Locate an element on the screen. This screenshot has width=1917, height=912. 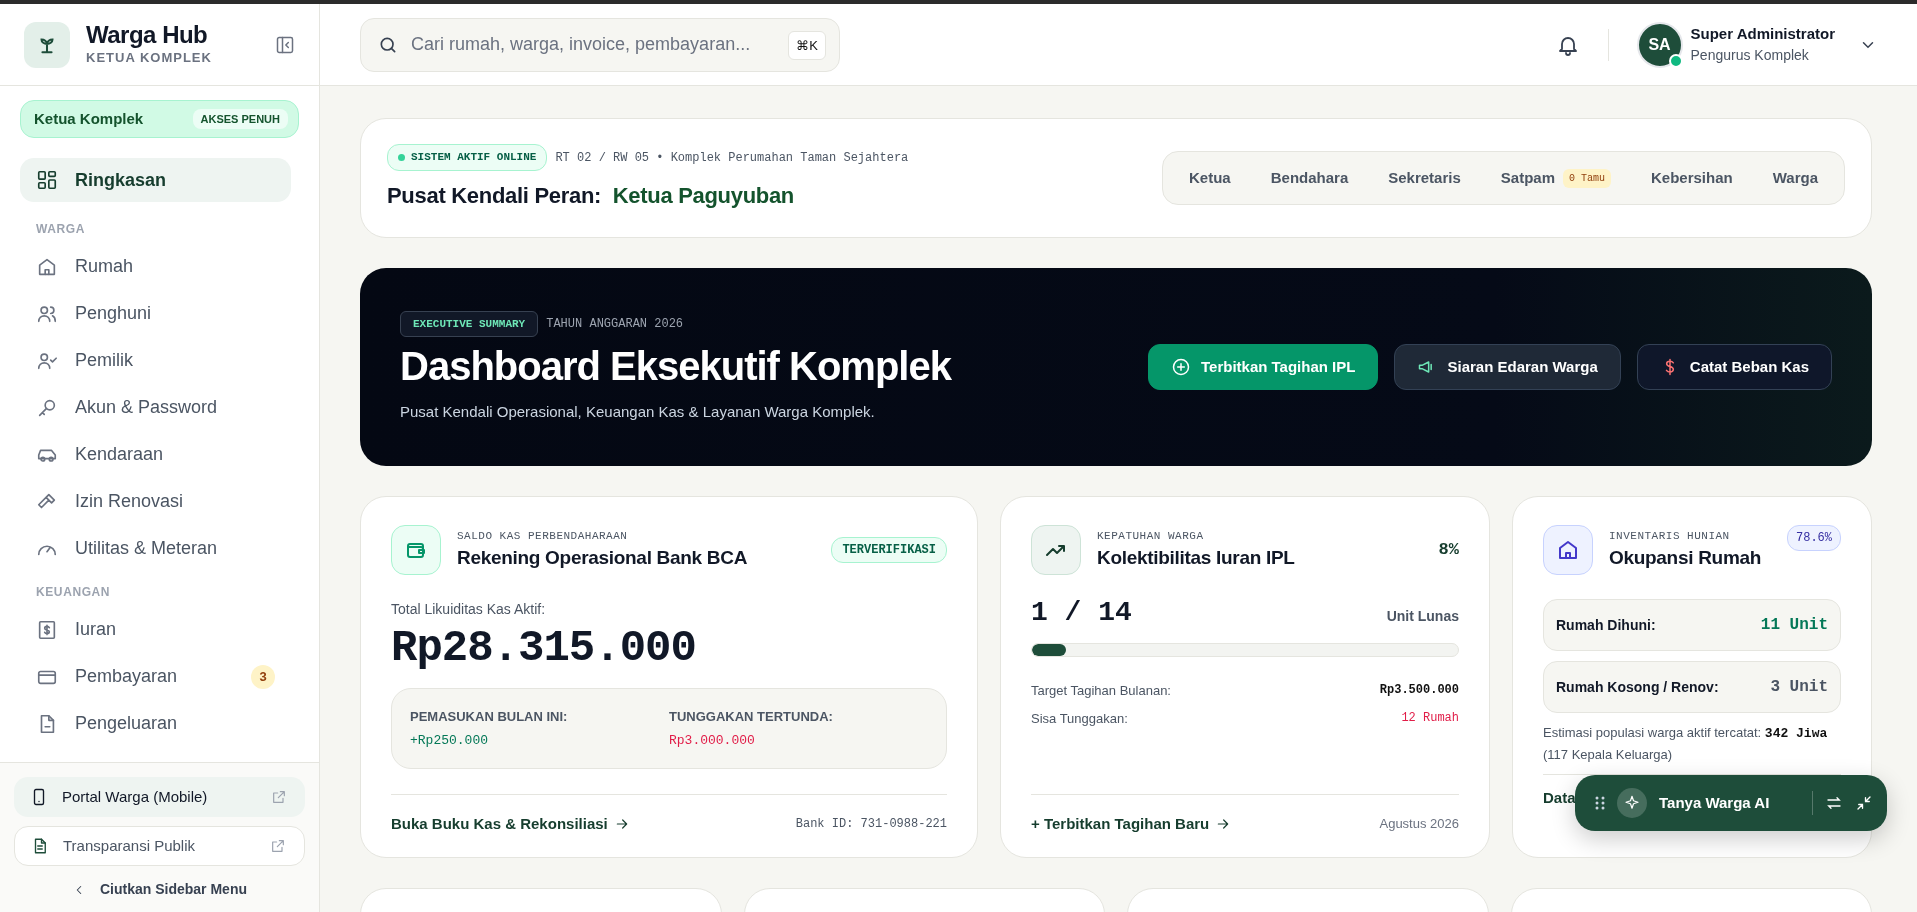
stat-label: TUNGGAKAN TERTUNDA: is located at coordinates (751, 717).